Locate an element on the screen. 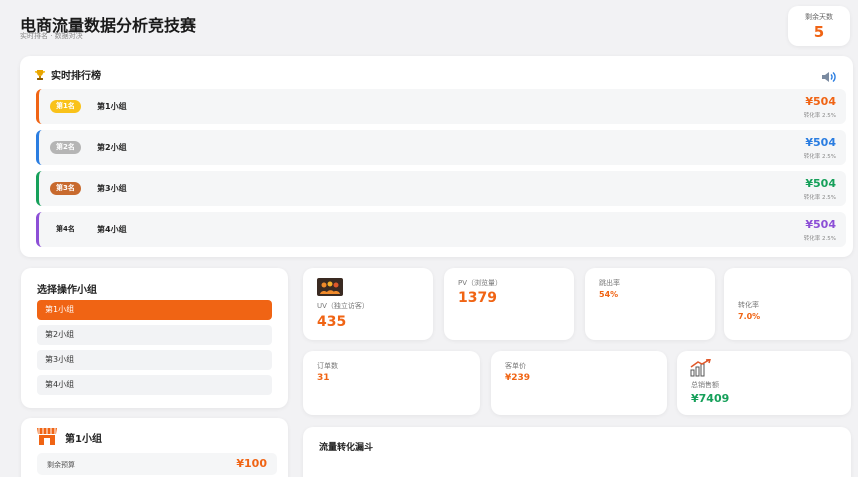  group-button-1: 第1小组 is located at coordinates (154, 310).